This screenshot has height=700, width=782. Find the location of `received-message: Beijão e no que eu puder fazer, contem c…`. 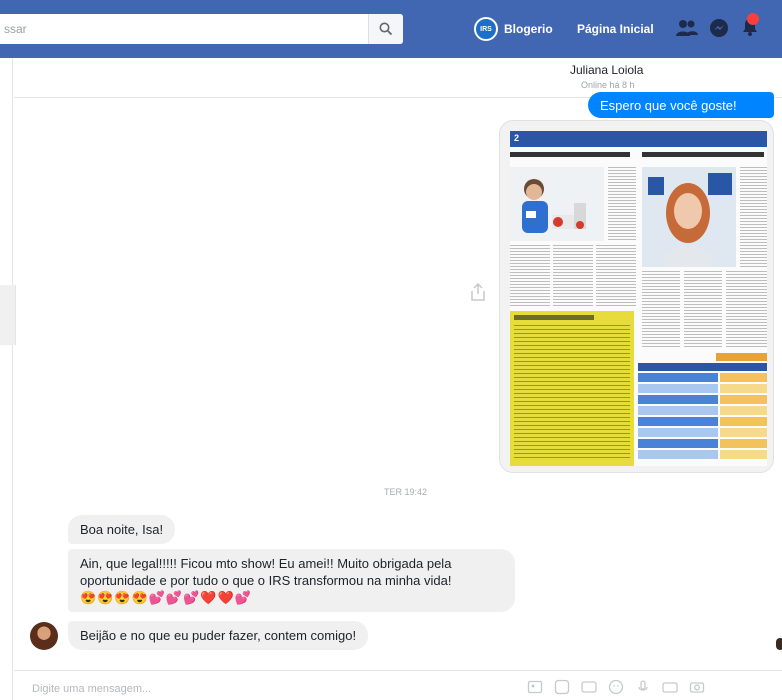

received-message: Beijão e no que eu puder fazer, contem c… is located at coordinates (218, 635).